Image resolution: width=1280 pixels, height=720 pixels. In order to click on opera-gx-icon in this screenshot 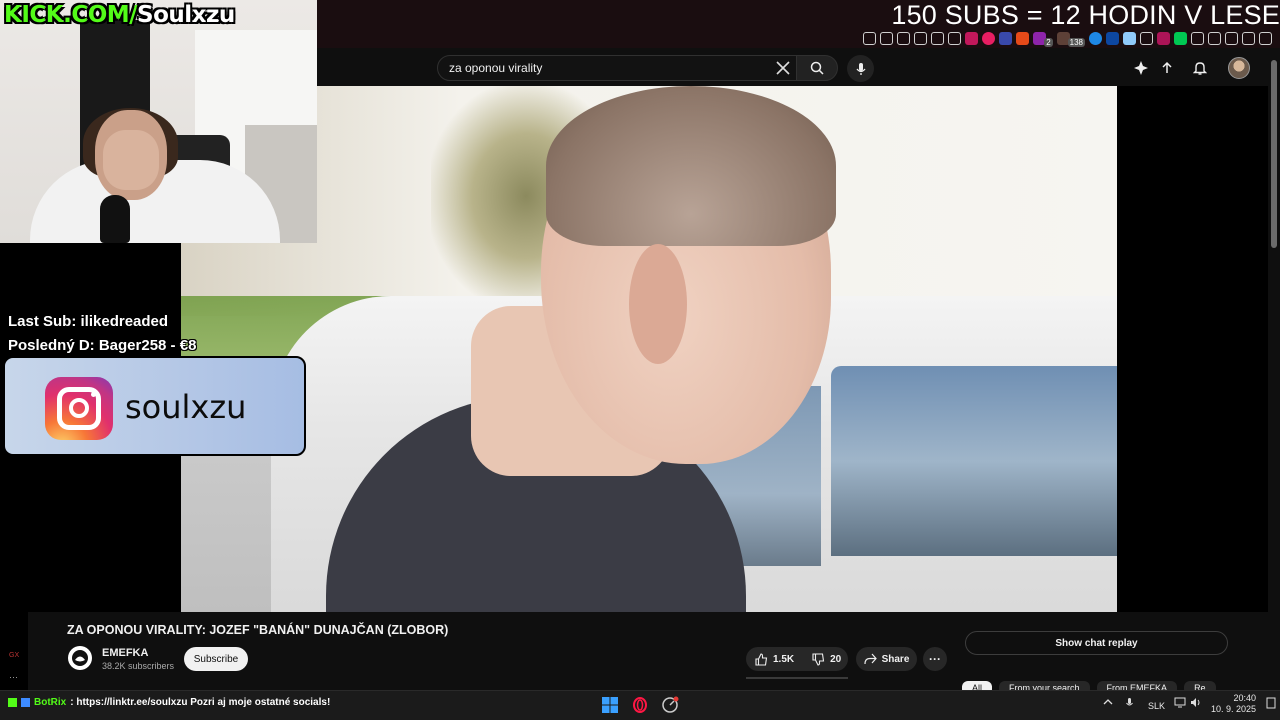, I will do `click(640, 705)`.